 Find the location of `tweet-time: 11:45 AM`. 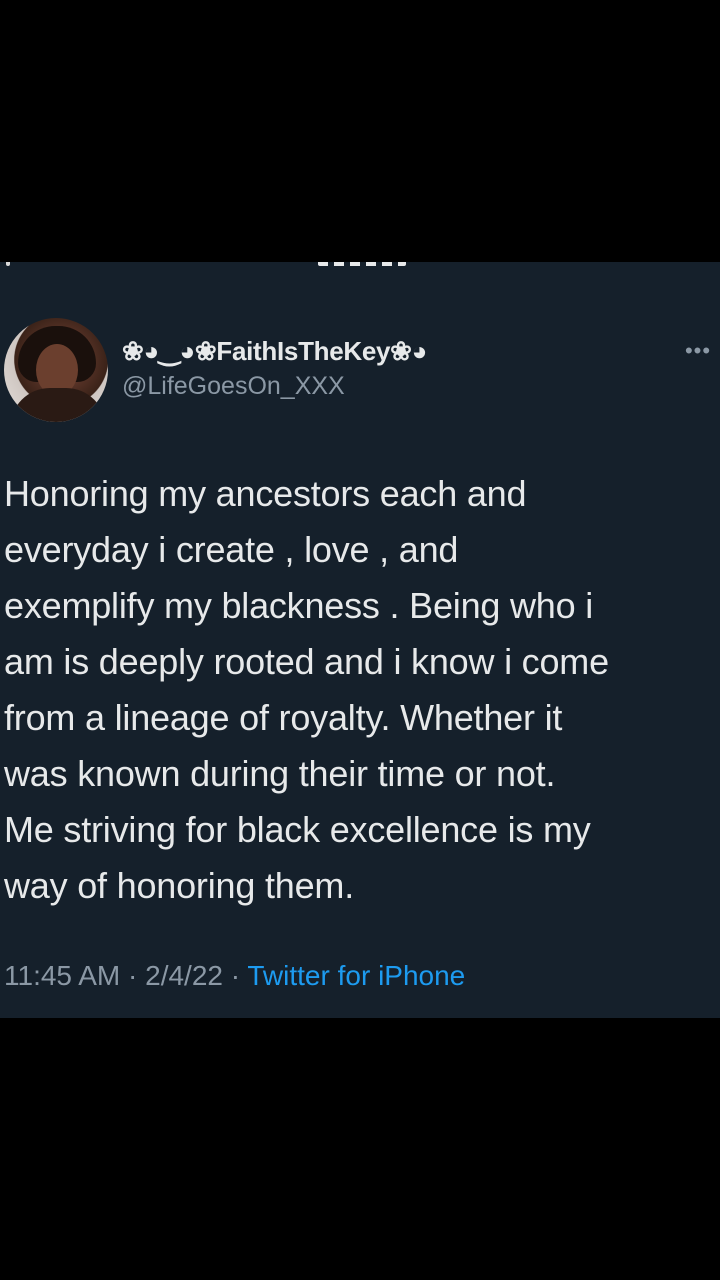

tweet-time: 11:45 AM is located at coordinates (62, 975).